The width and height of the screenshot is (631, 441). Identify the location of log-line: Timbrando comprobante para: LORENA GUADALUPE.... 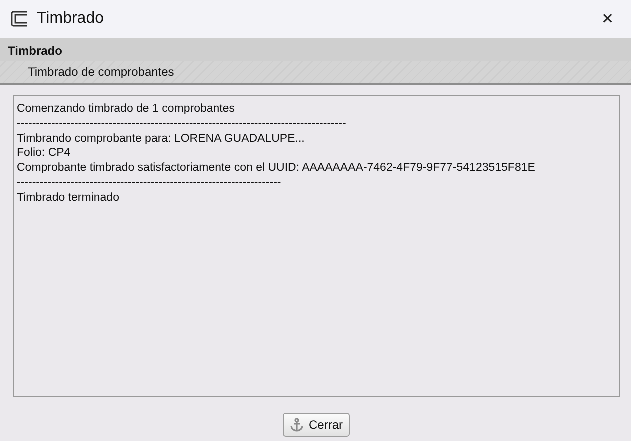
(161, 139).